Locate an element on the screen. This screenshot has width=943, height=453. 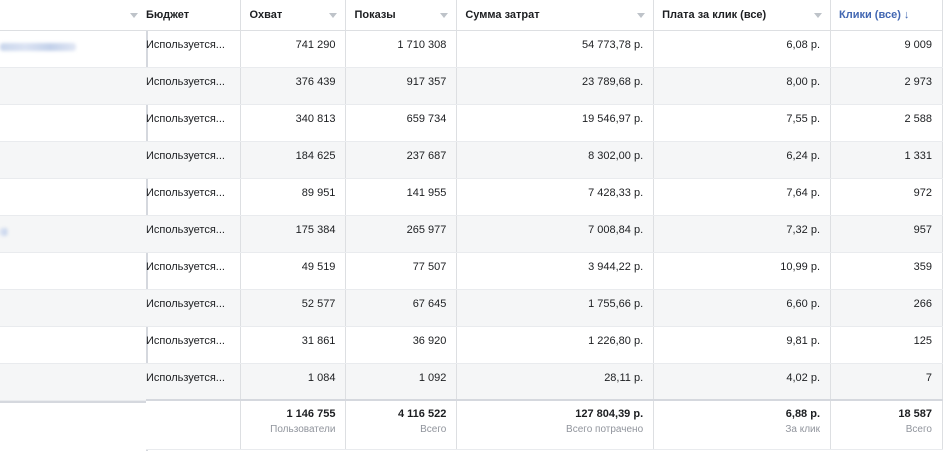
cpc-cell: 7,32 р. is located at coordinates (742, 234).